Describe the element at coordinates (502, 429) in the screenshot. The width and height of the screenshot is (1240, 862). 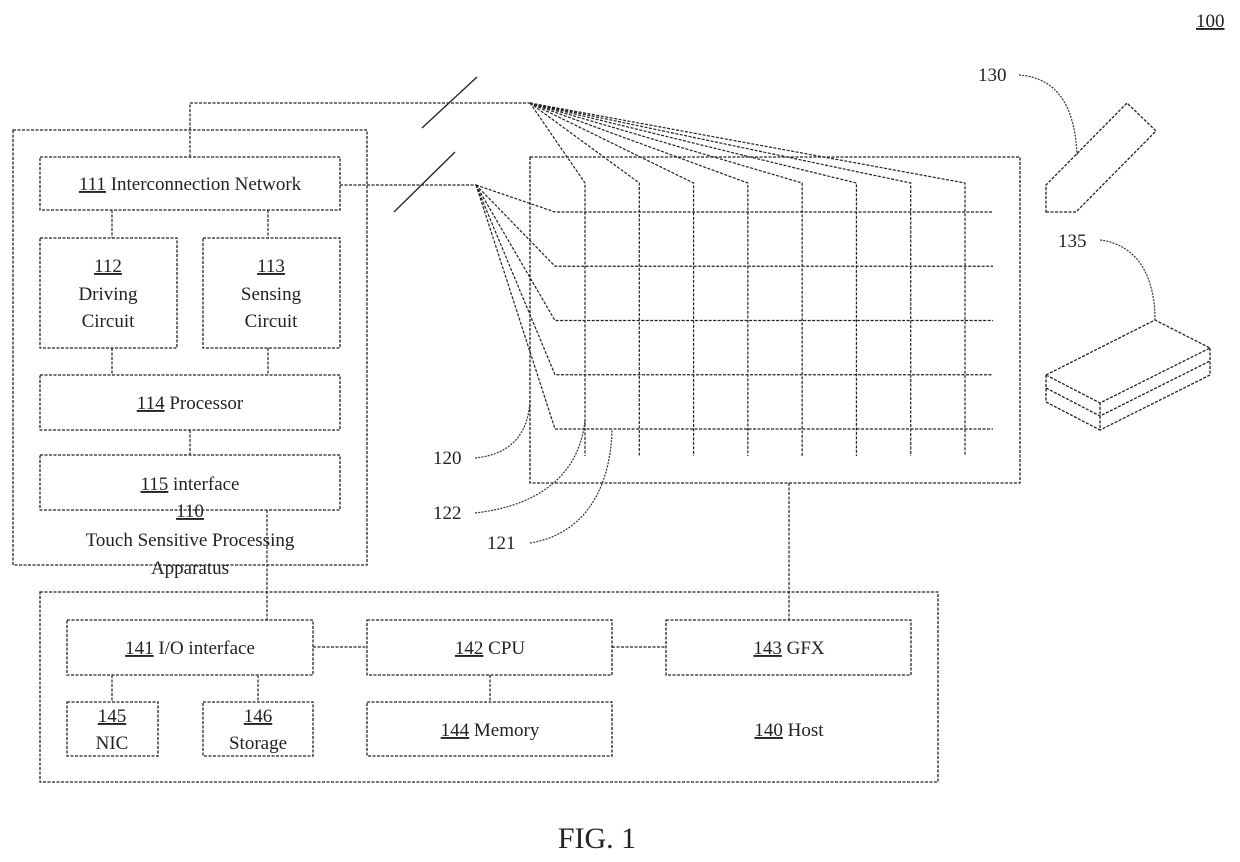
I see `panel-leader` at that location.